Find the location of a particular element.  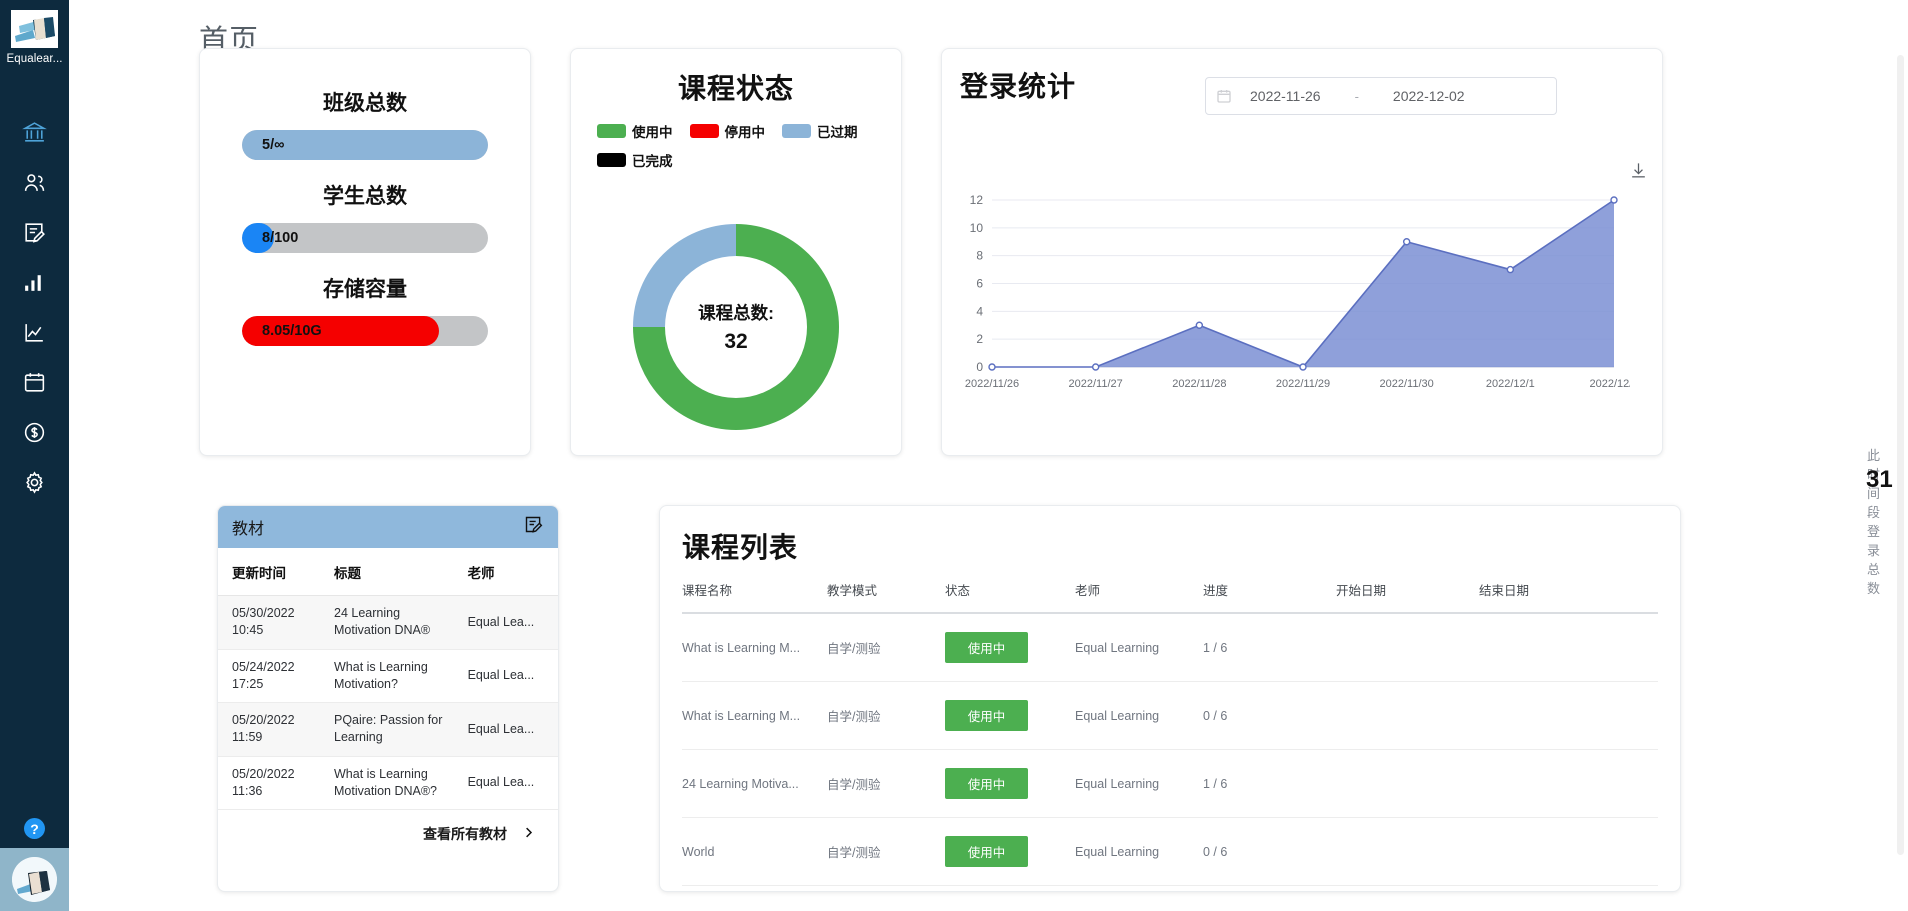

textbook-title: What is Learning Motivation DNA®? is located at coordinates (387, 783).